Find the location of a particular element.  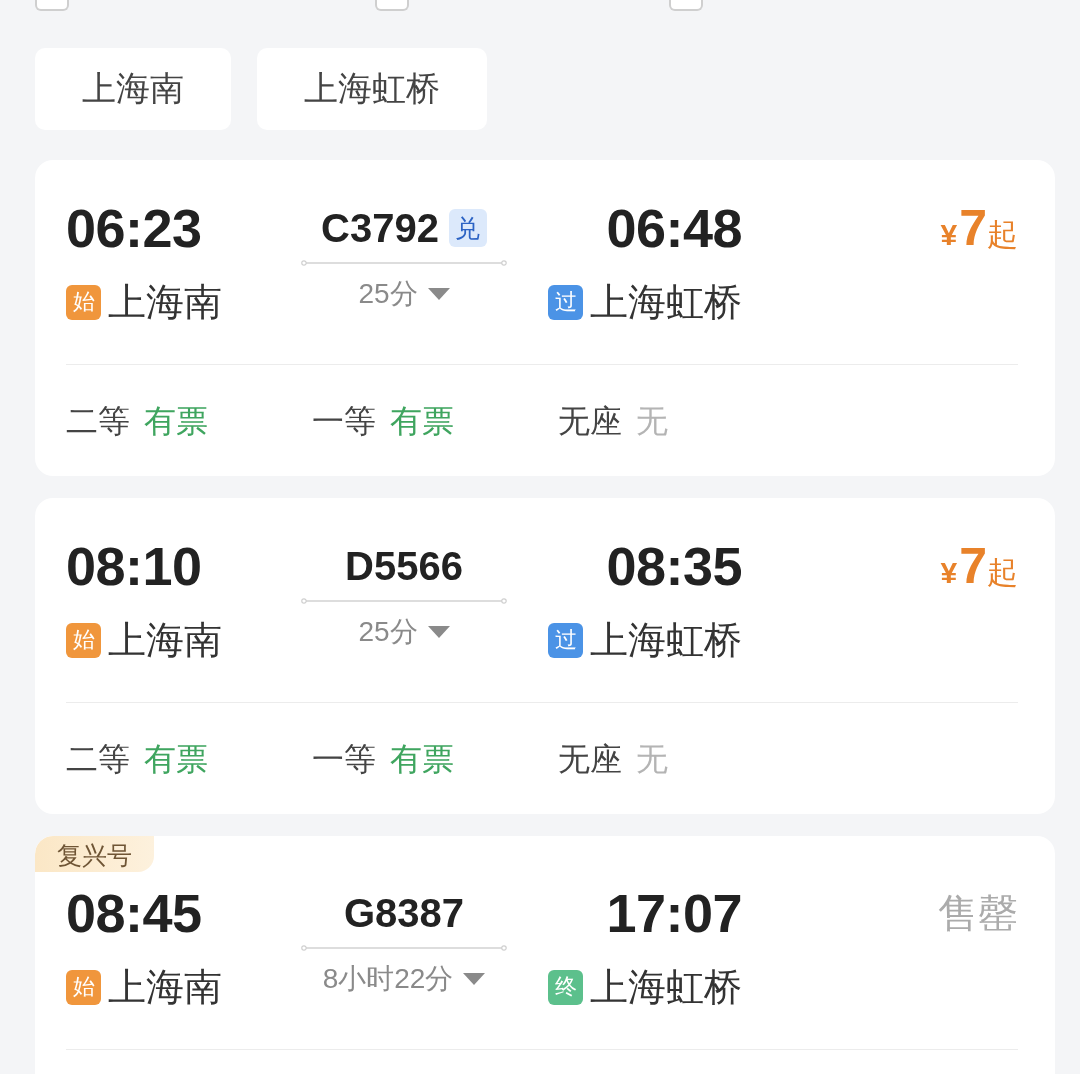

station-tag: 终 is located at coordinates (565, 987).